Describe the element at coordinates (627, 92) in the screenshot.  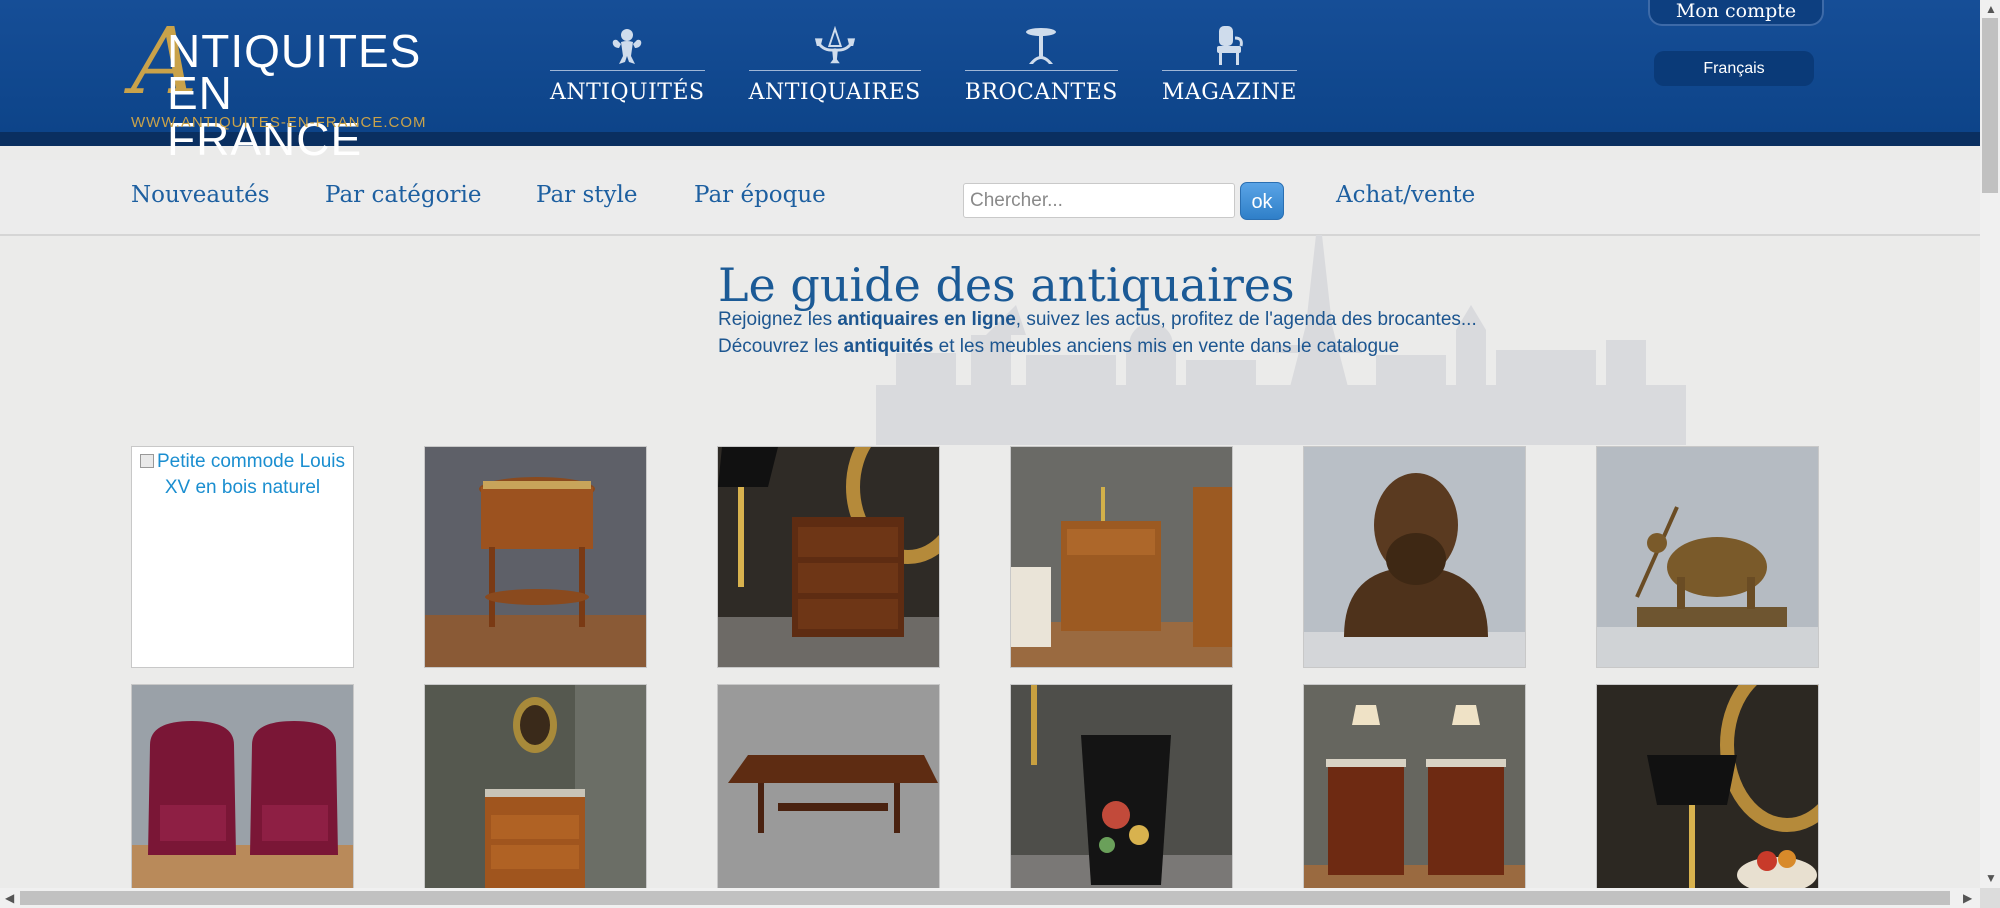
I see `main-nav-label: ANTIQUITÉS` at that location.